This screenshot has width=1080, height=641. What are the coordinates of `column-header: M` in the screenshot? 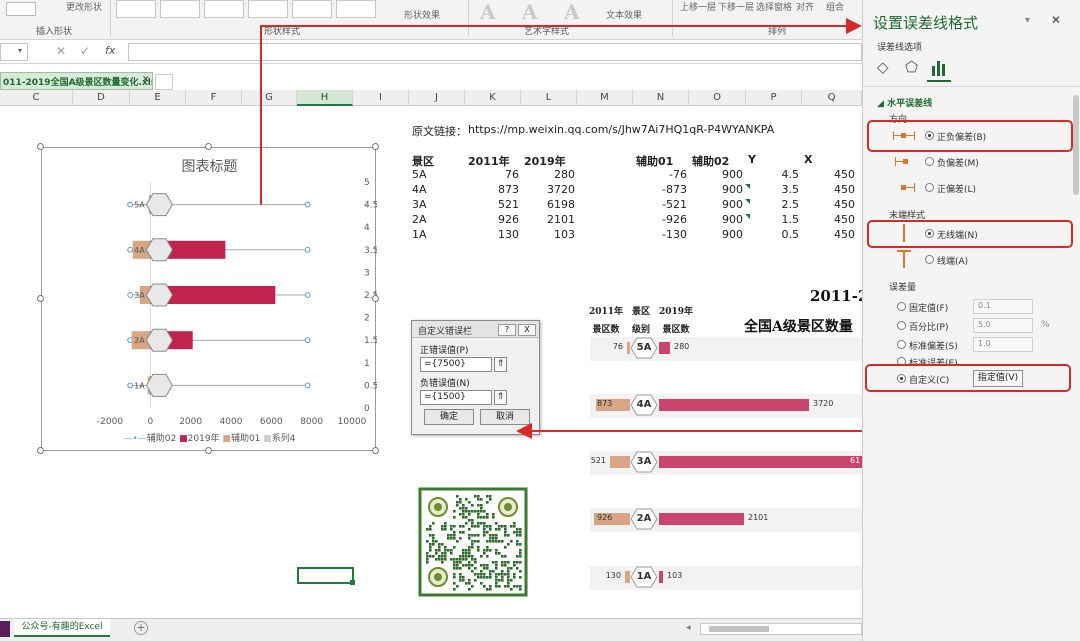 It's located at (605, 98).